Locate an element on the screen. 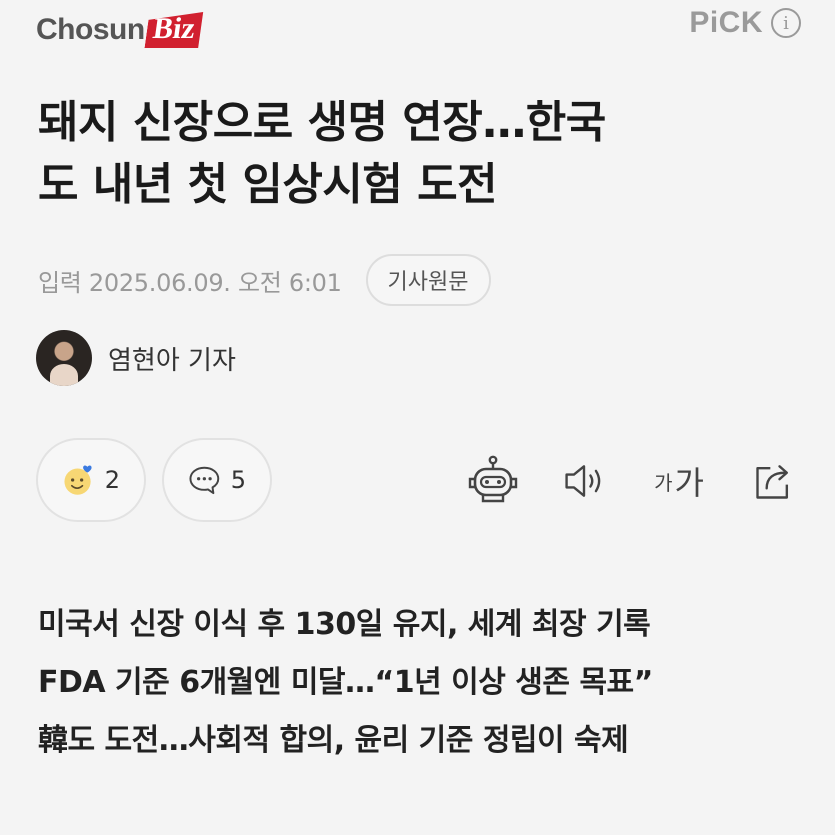 The width and height of the screenshot is (835, 835). smiley-icon is located at coordinates (78, 480).